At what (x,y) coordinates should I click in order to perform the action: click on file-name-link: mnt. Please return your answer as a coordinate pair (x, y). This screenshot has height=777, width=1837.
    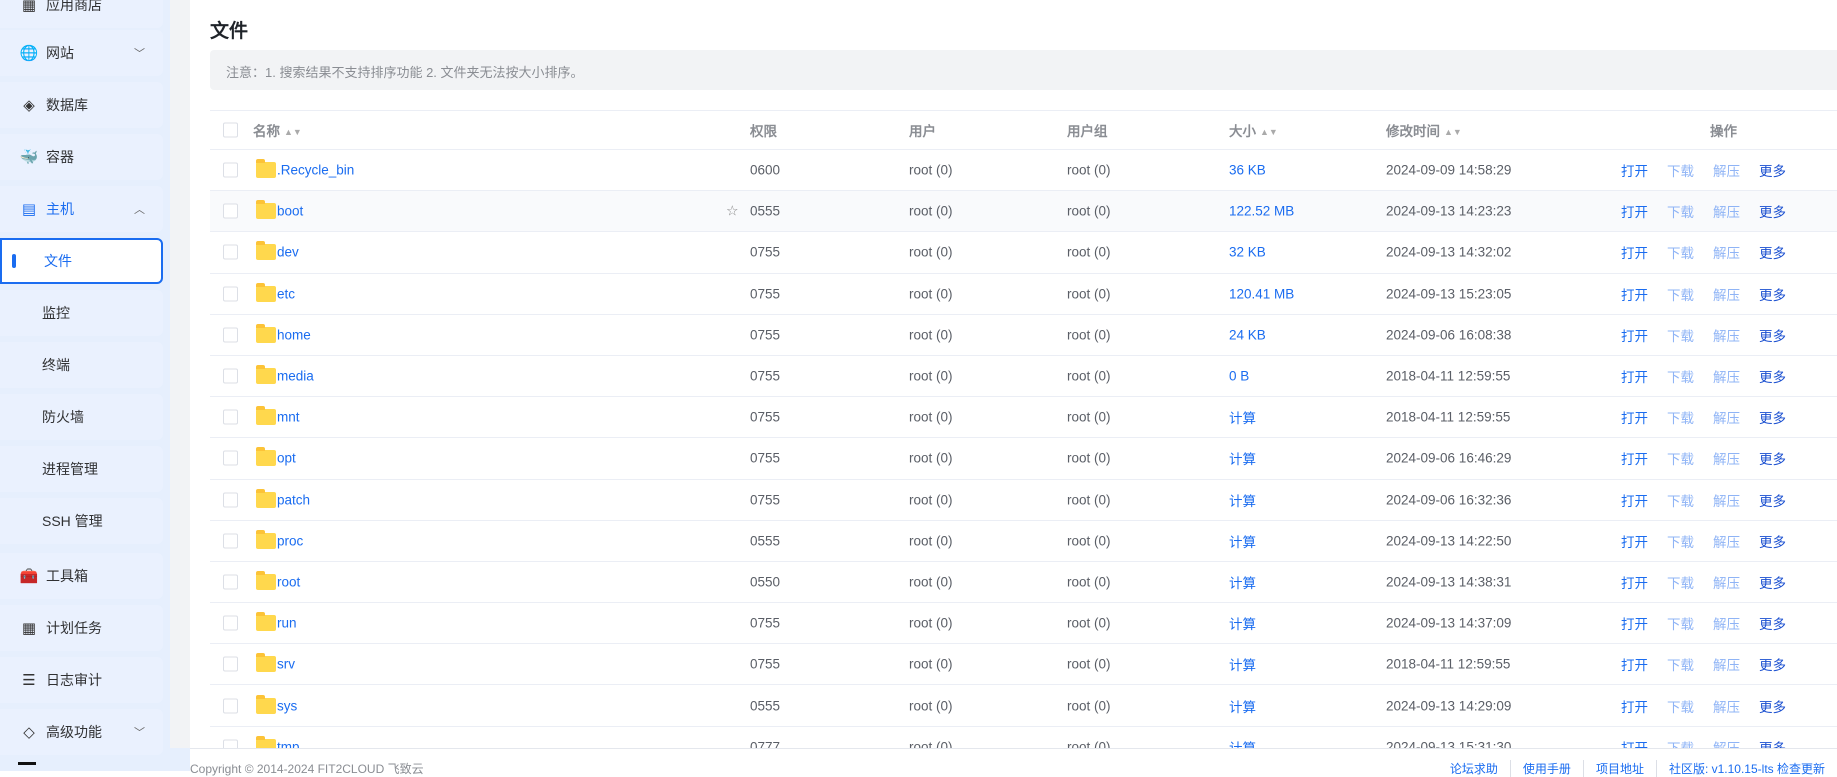
    Looking at the image, I should click on (288, 417).